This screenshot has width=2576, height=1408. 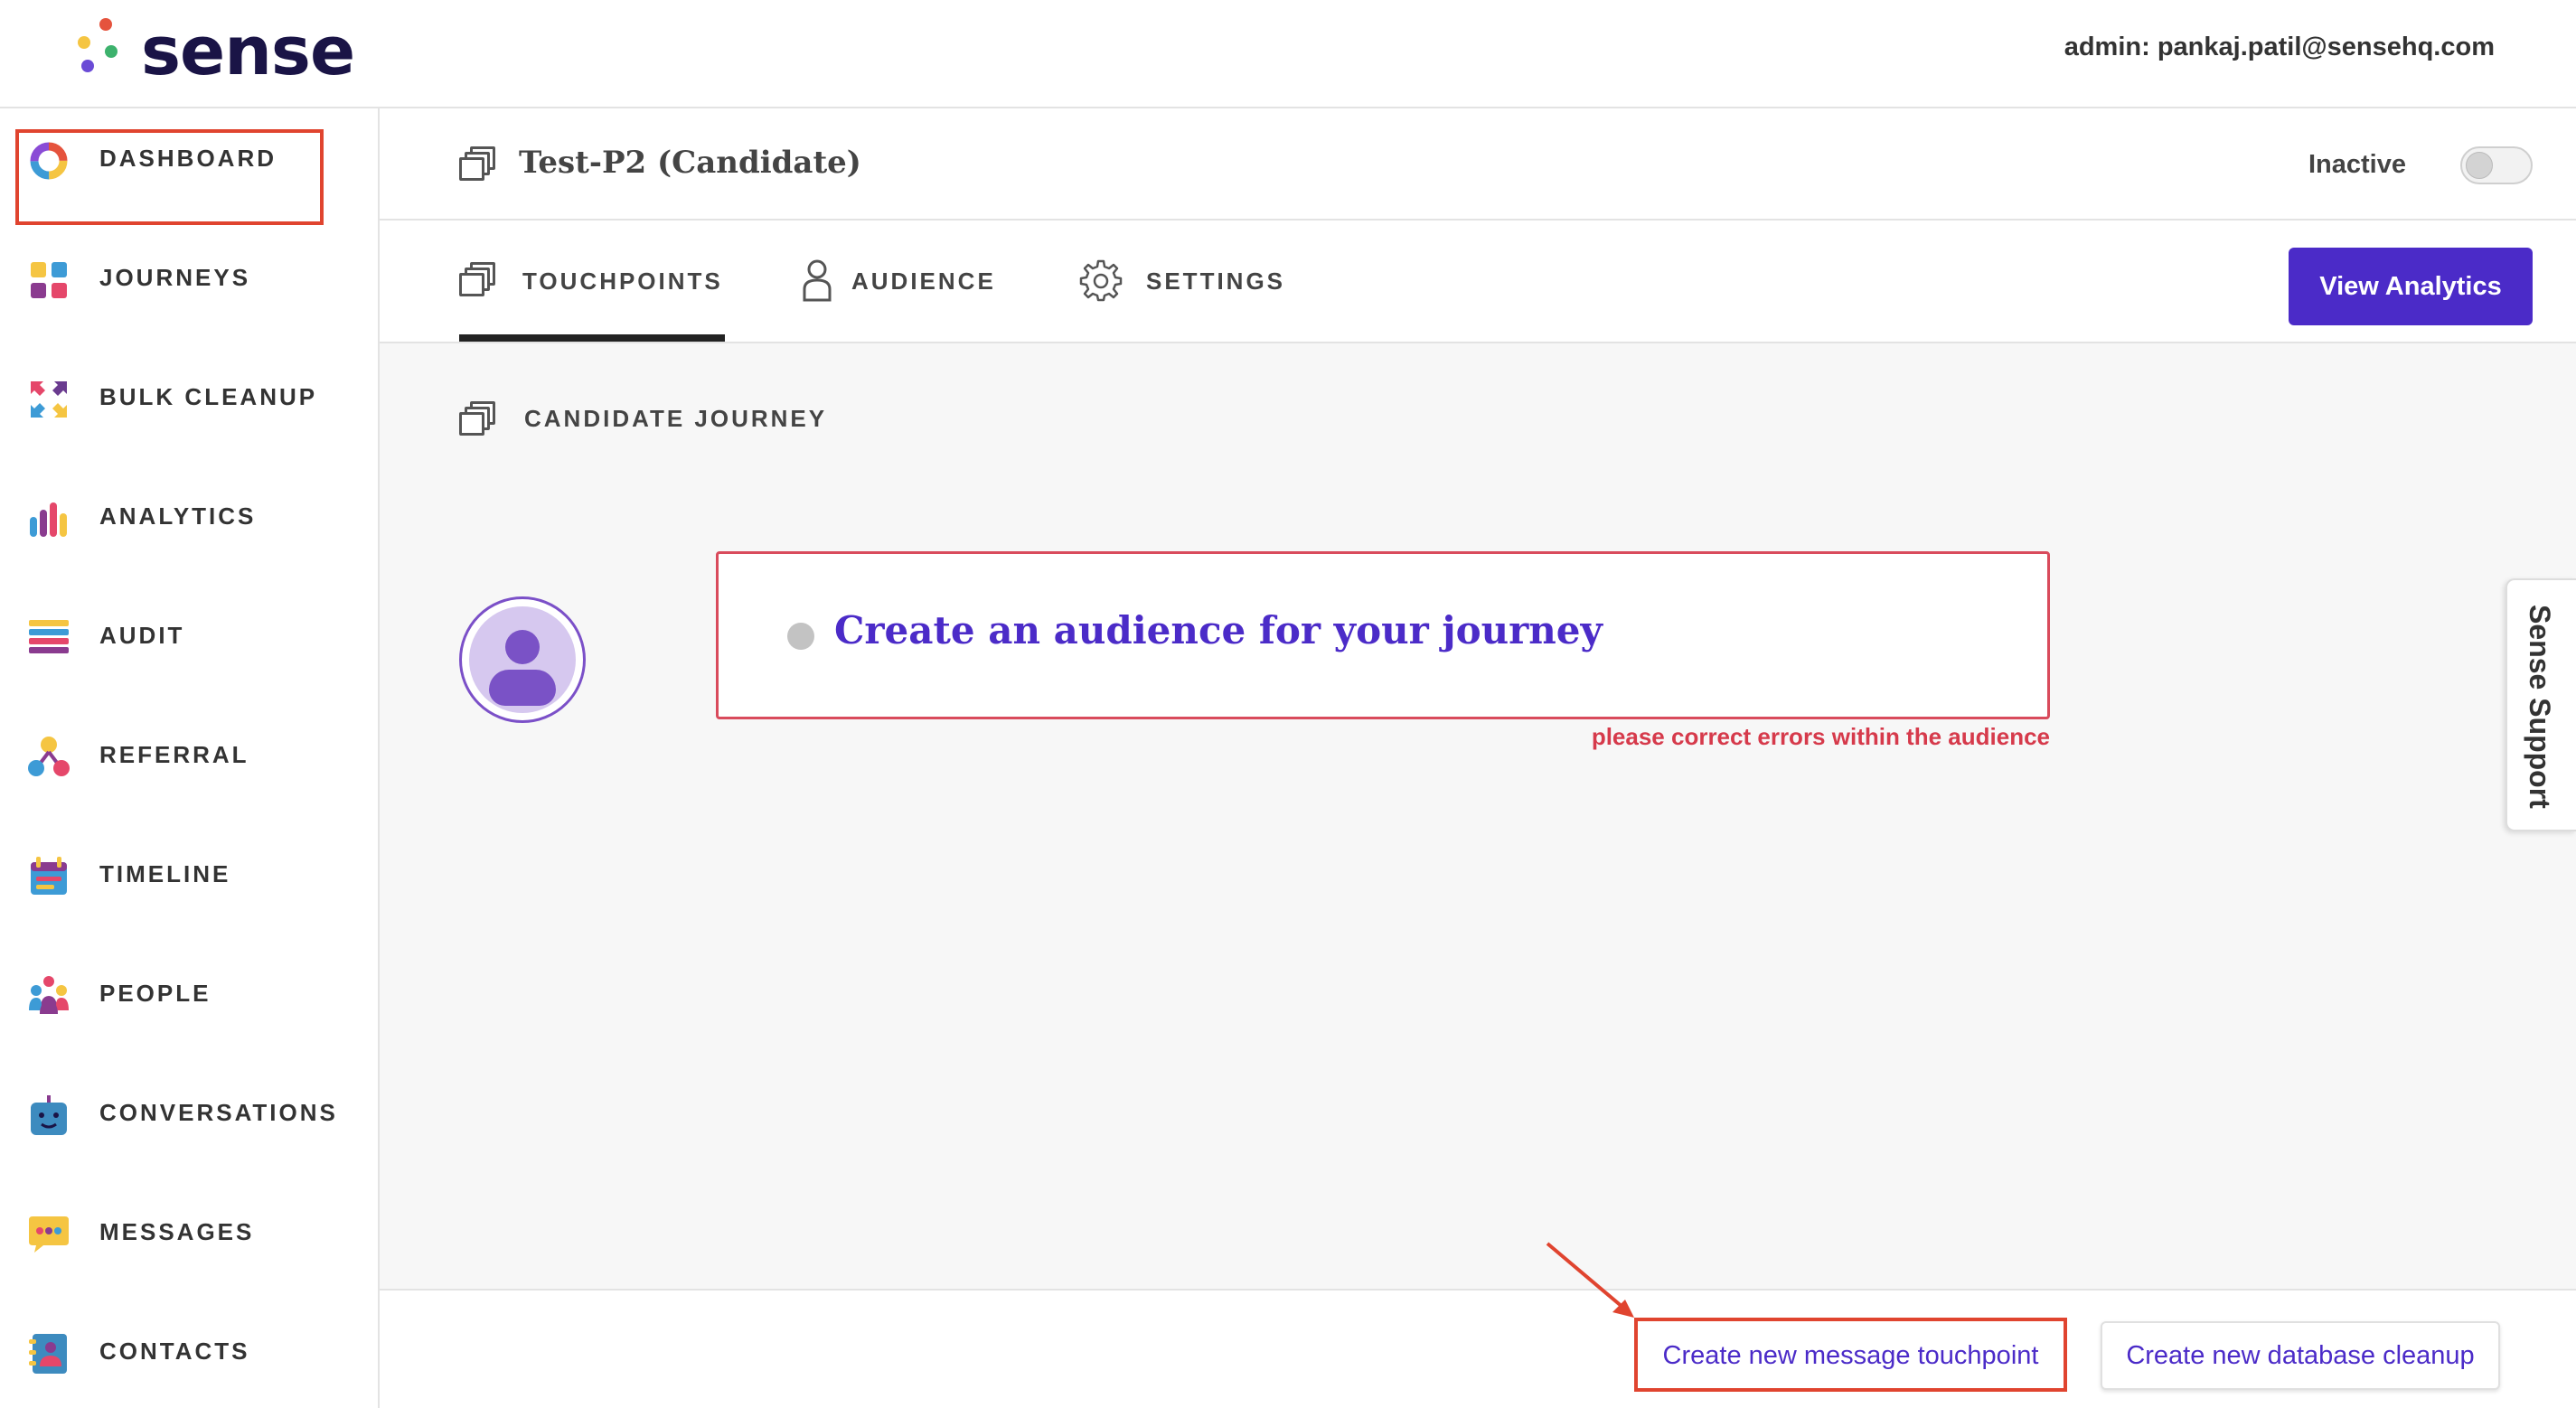 What do you see at coordinates (112, 51) in the screenshot?
I see `logo-dot-green` at bounding box center [112, 51].